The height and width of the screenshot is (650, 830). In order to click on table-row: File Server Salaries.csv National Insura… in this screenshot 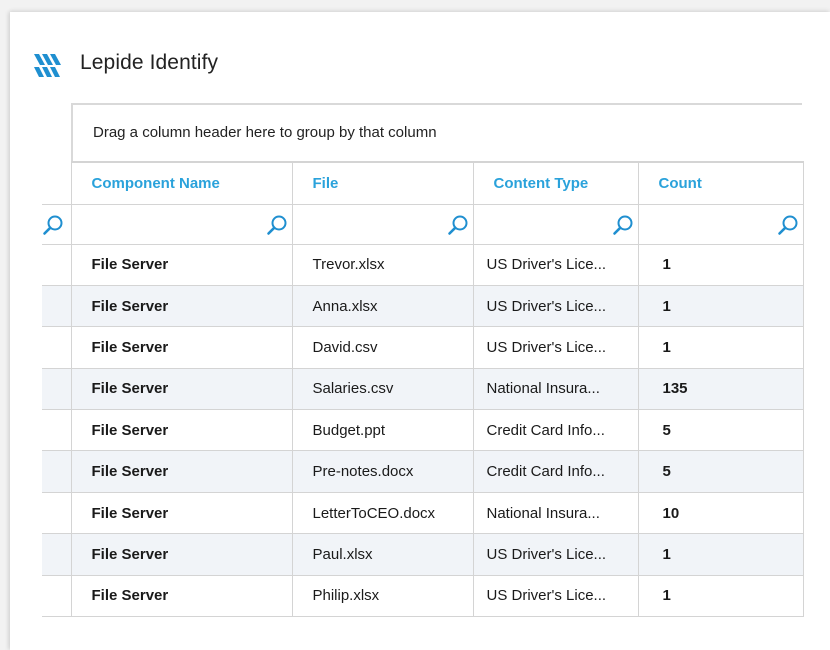, I will do `click(423, 389)`.